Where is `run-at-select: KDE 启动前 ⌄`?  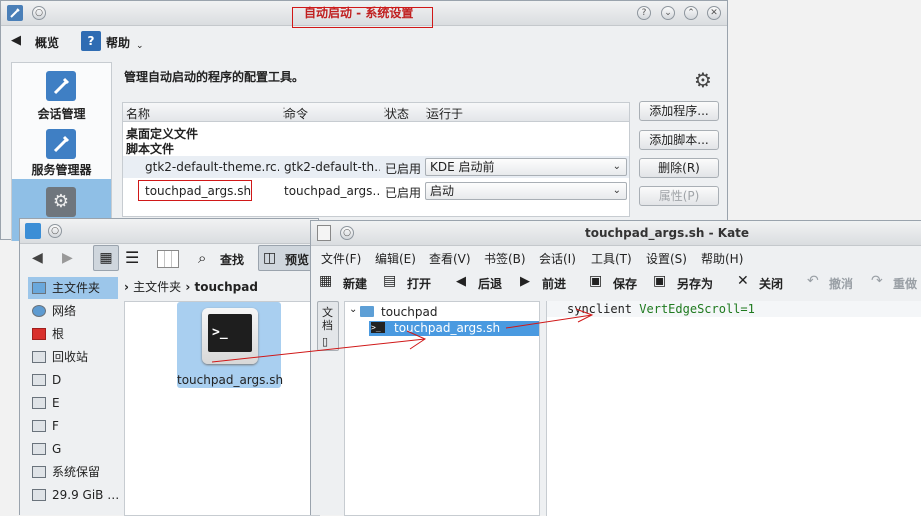
run-at-select: KDE 启动前 ⌄ is located at coordinates (526, 167).